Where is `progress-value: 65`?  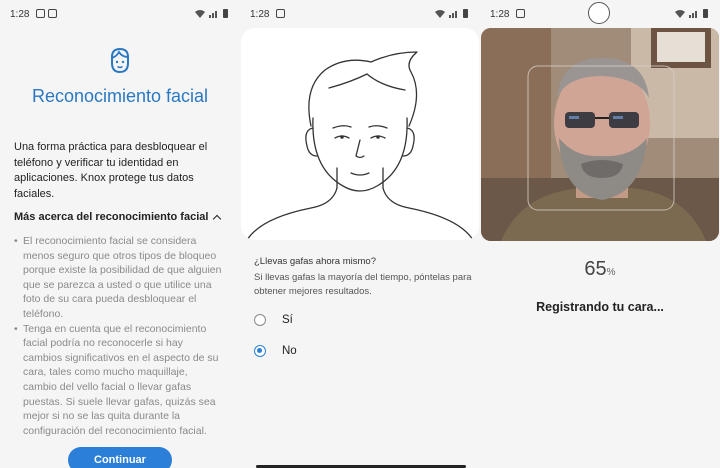
progress-value: 65 is located at coordinates (595, 269).